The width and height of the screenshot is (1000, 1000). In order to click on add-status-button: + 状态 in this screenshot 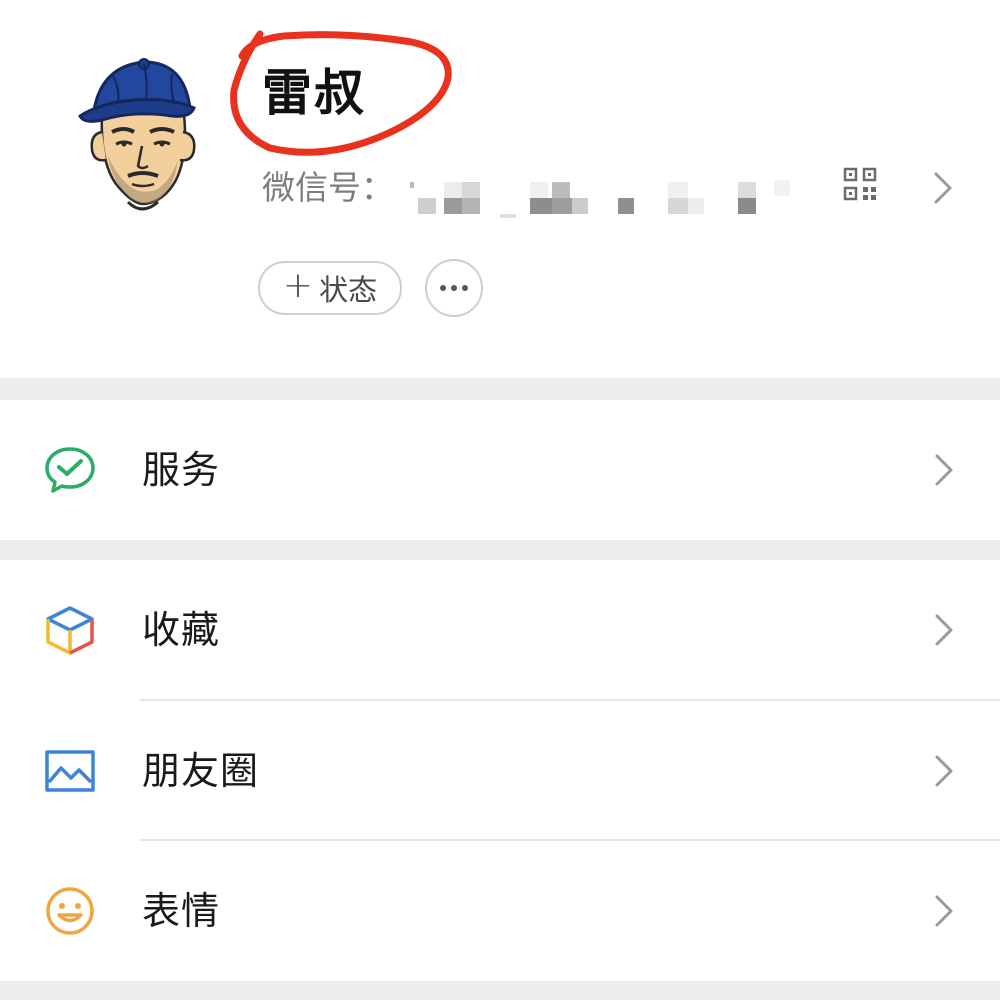, I will do `click(330, 288)`.